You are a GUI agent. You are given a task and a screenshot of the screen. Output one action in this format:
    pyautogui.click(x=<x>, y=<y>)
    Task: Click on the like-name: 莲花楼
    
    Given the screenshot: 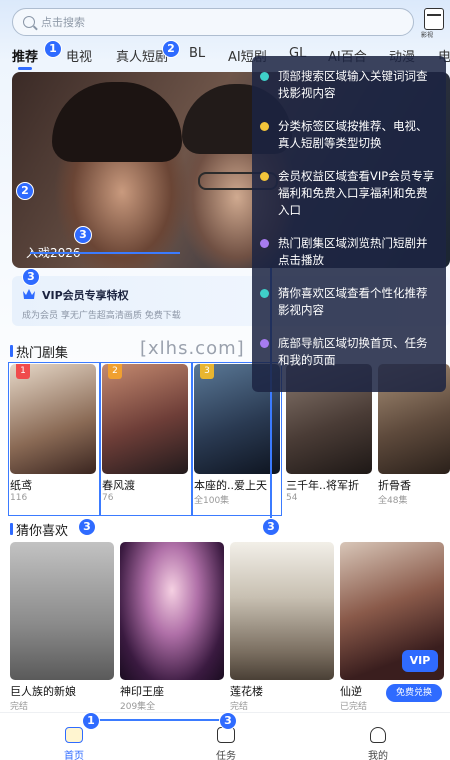 What is the action you would take?
    pyautogui.click(x=246, y=691)
    